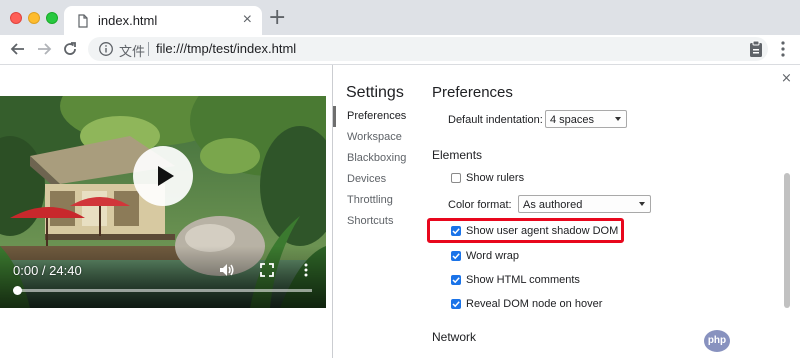 This screenshot has width=800, height=358. What do you see at coordinates (34, 18) in the screenshot?
I see `minimize-window-button` at bounding box center [34, 18].